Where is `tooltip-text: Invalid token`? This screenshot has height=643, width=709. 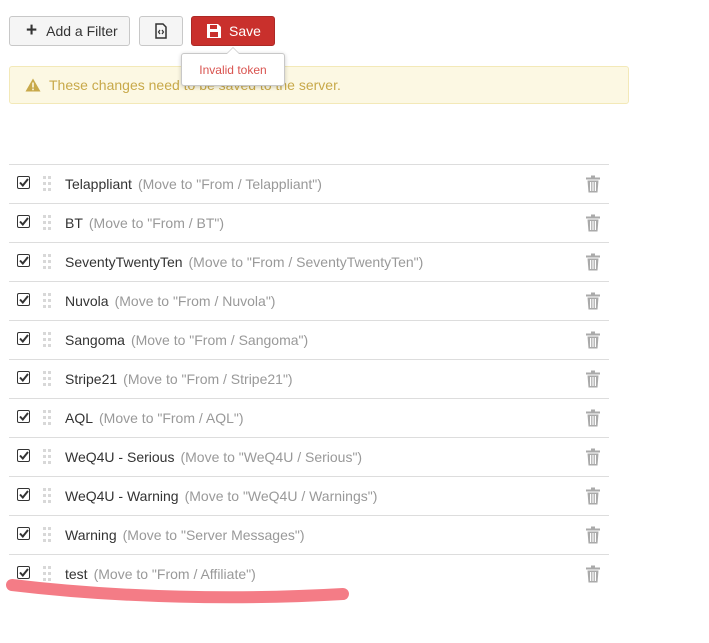 tooltip-text: Invalid token is located at coordinates (233, 69).